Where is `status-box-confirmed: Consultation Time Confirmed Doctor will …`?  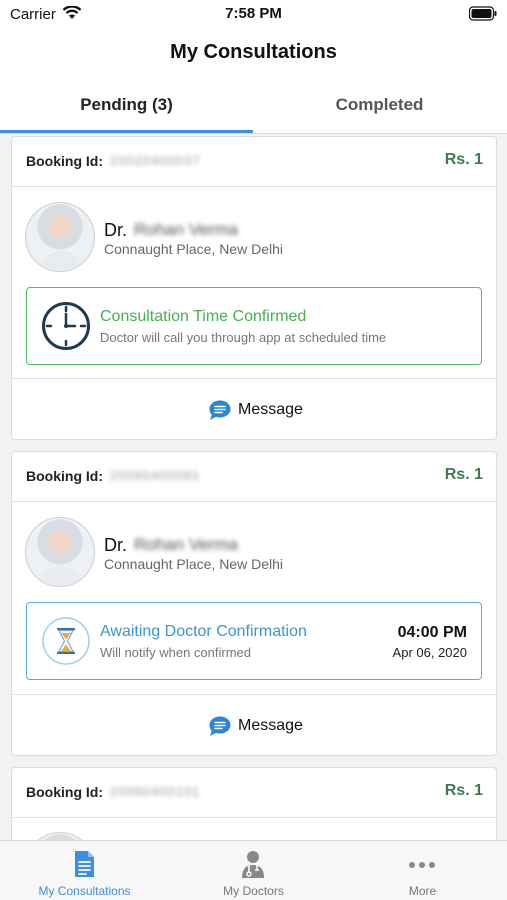
status-box-confirmed: Consultation Time Confirmed Doctor will … is located at coordinates (254, 326).